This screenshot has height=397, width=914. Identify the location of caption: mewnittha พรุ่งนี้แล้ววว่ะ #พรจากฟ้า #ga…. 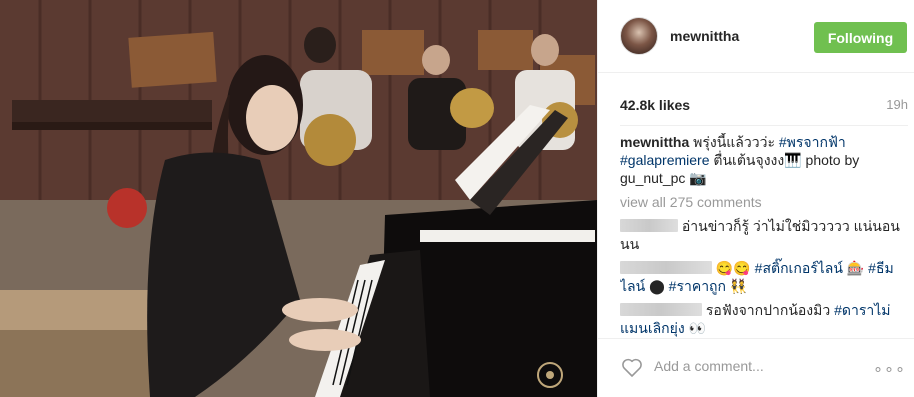
(764, 160).